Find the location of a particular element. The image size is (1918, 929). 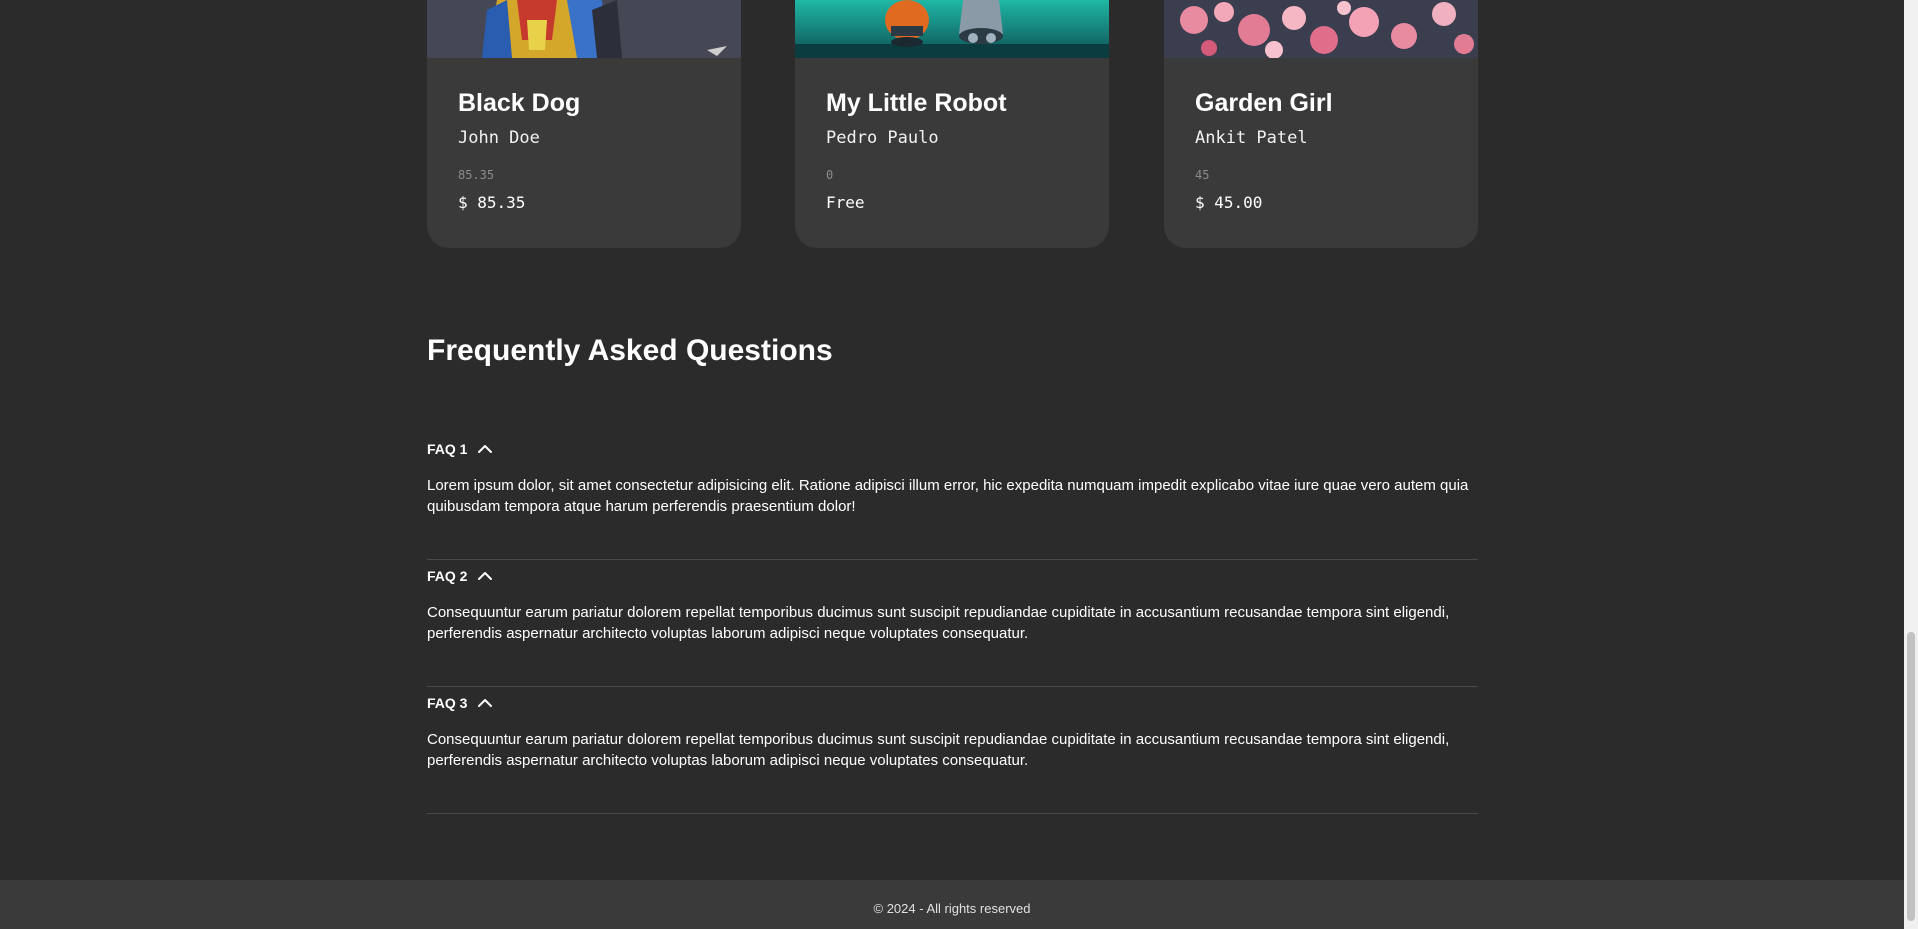

product-title: Garden Girl is located at coordinates (1264, 103).